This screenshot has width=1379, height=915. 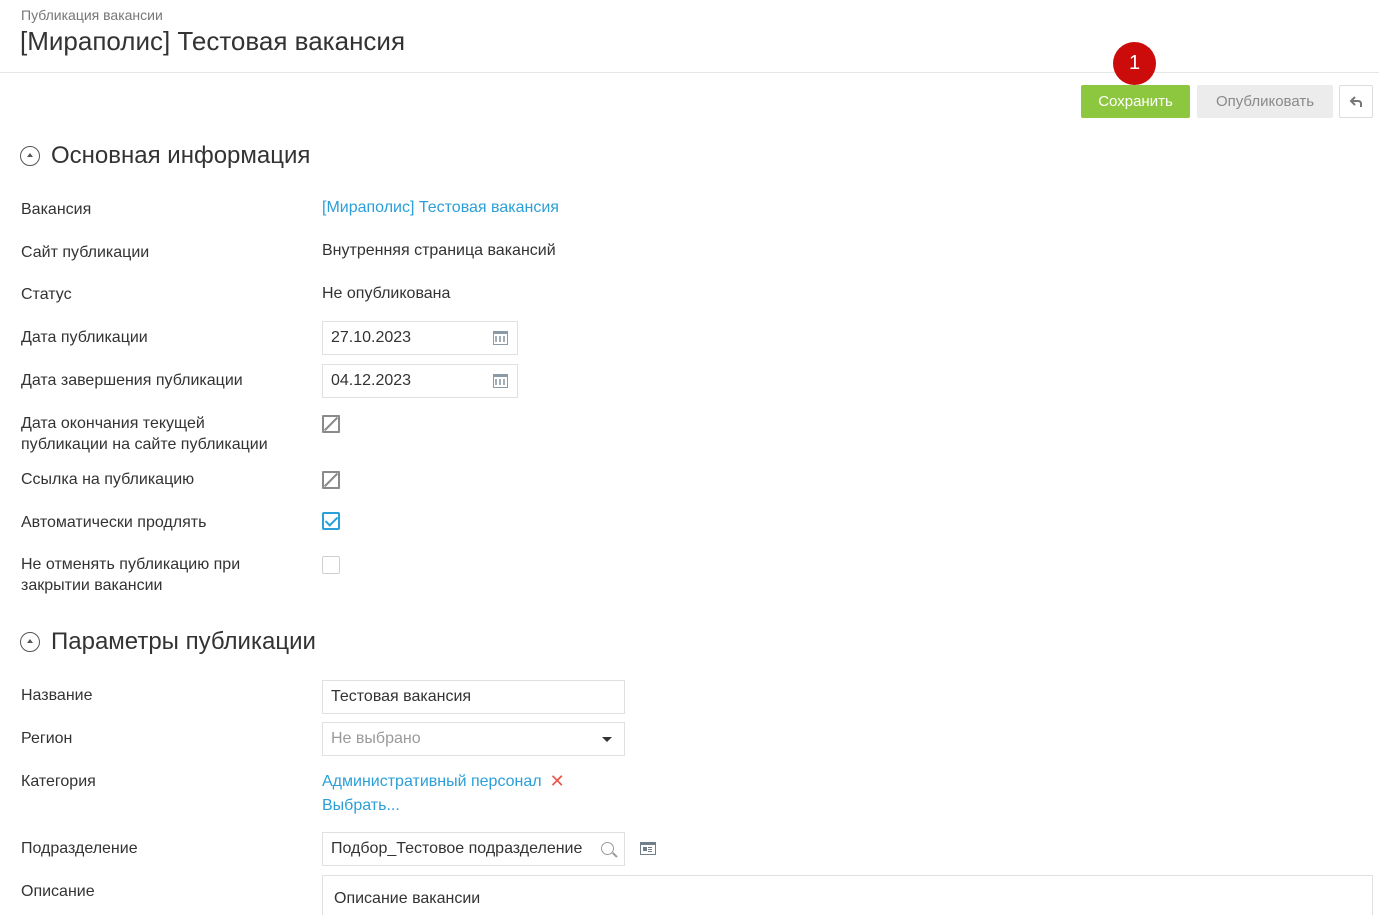 I want to click on pub-date-value: 27.10.2023, so click(x=371, y=337).